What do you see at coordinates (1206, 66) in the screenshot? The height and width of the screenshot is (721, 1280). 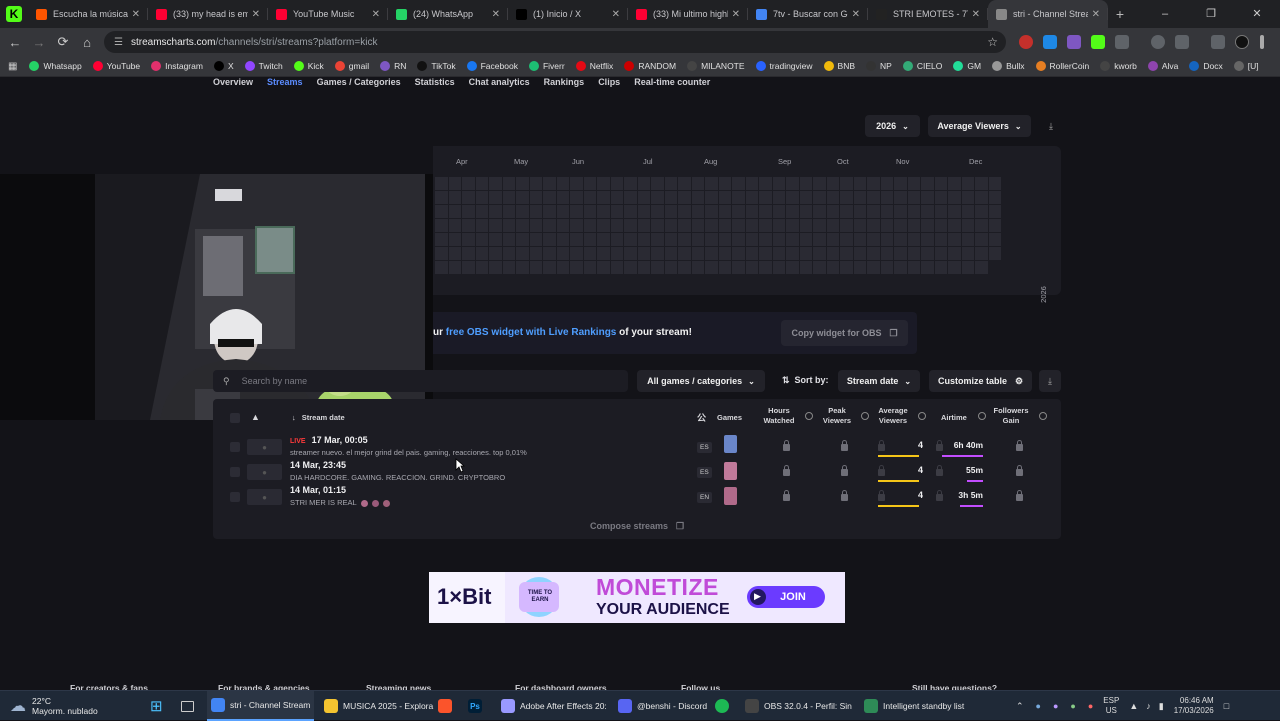 I see `bookmark-item: Docx` at bounding box center [1206, 66].